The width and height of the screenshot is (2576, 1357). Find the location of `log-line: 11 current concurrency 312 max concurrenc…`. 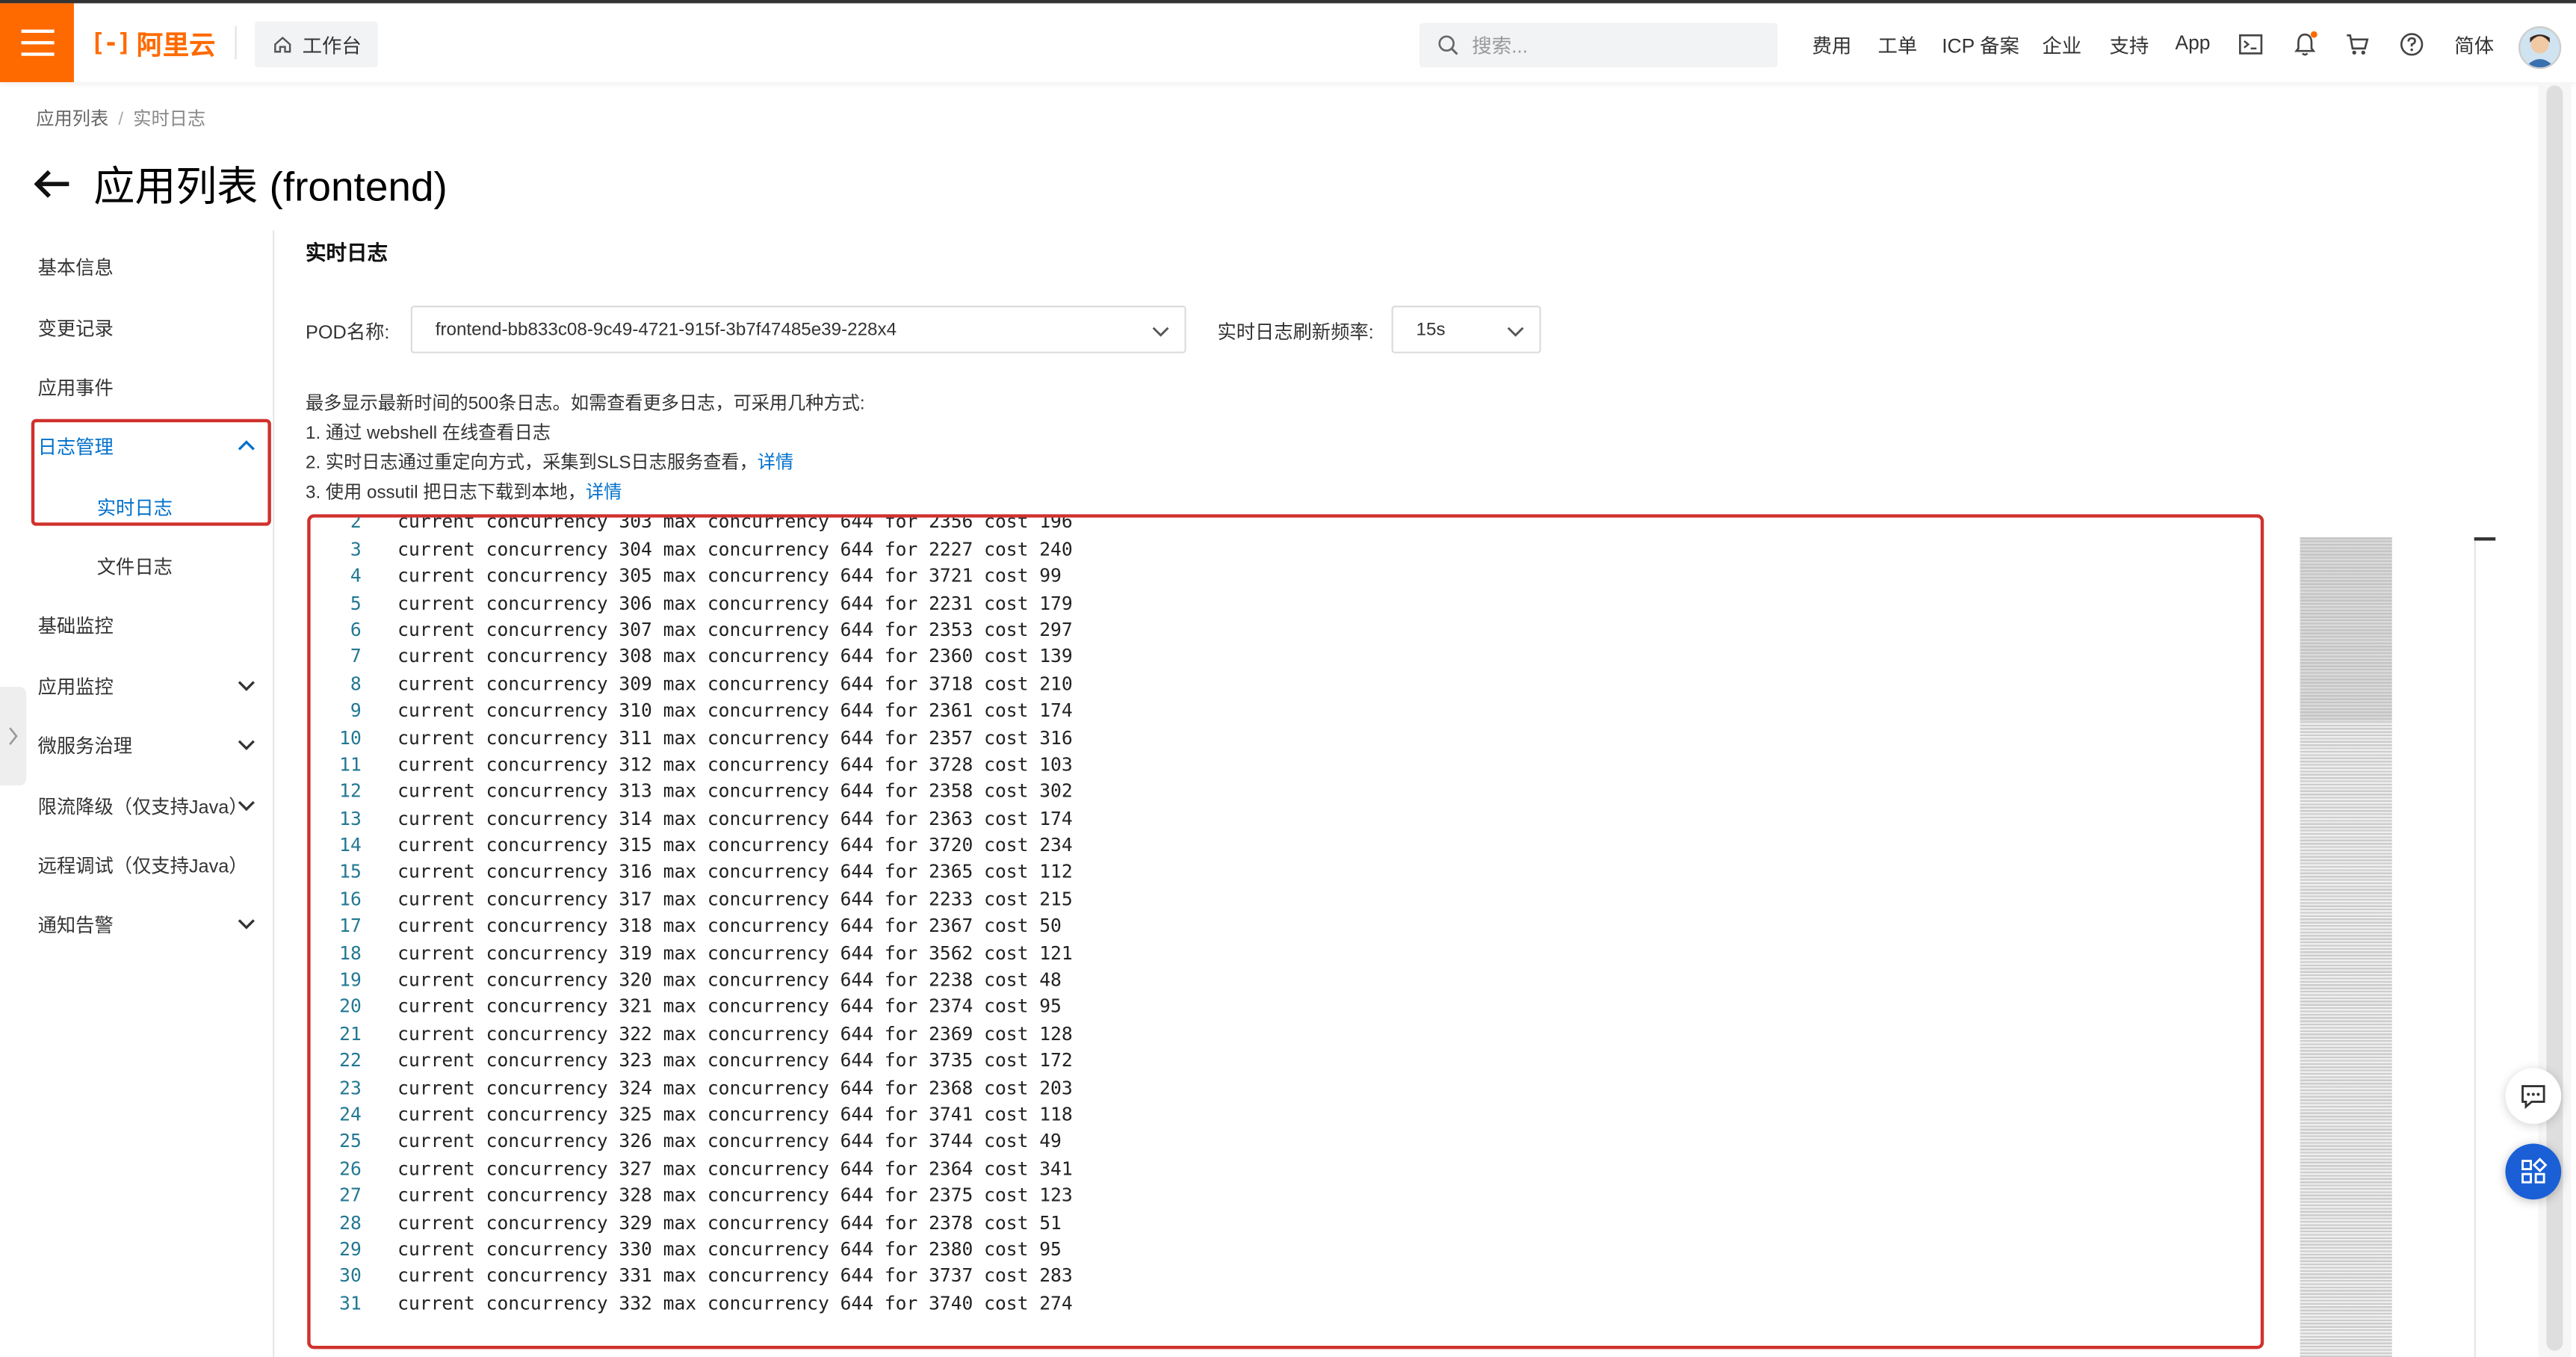

log-line: 11 current concurrency 312 max concurrenc… is located at coordinates (1280, 765).